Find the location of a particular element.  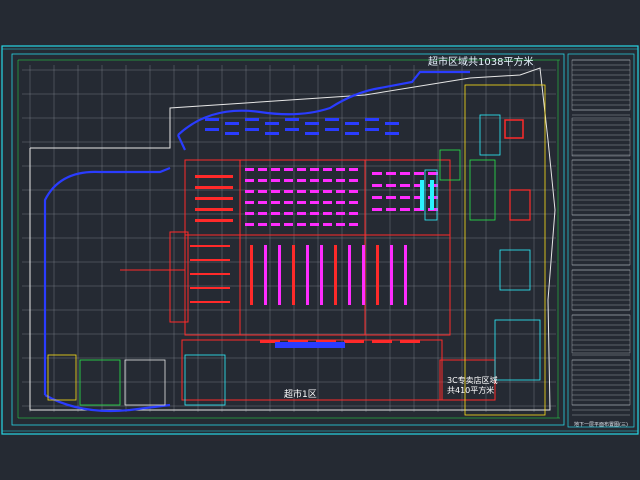

shop-area-label: 3C专卖店区域 is located at coordinates (472, 380).